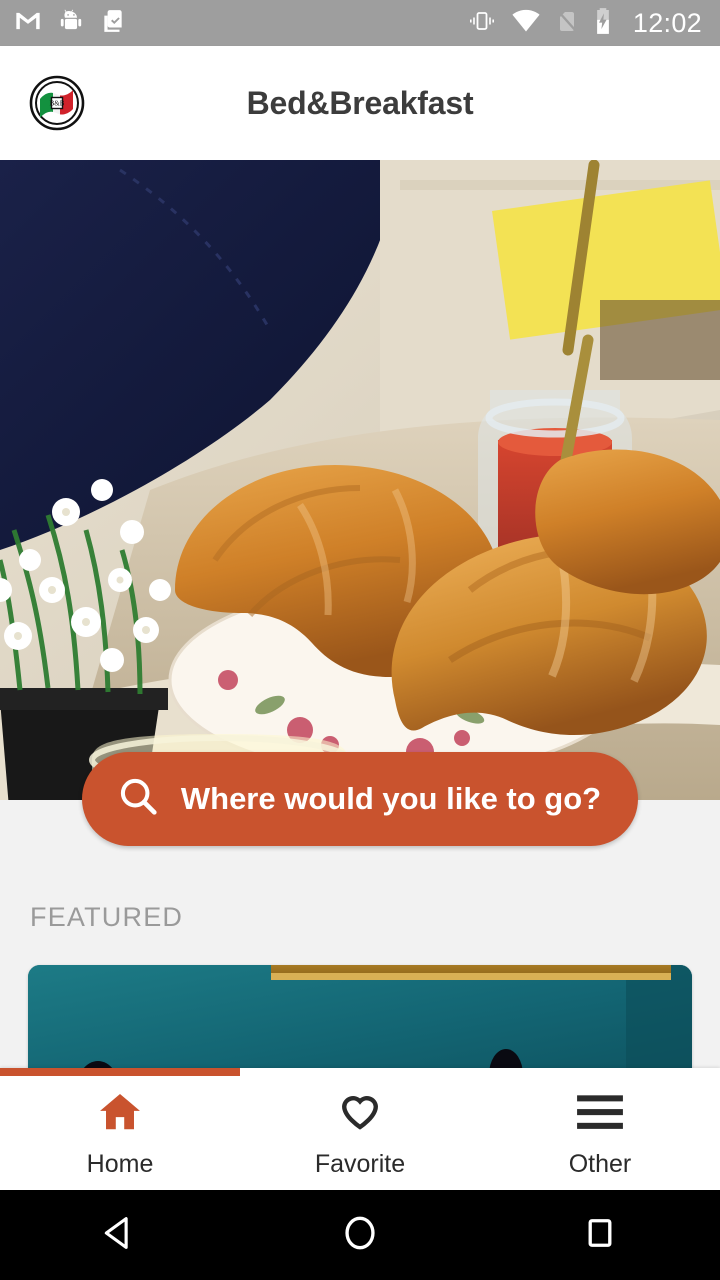 Image resolution: width=720 pixels, height=1280 pixels. What do you see at coordinates (139, 799) in the screenshot?
I see `search-icon` at bounding box center [139, 799].